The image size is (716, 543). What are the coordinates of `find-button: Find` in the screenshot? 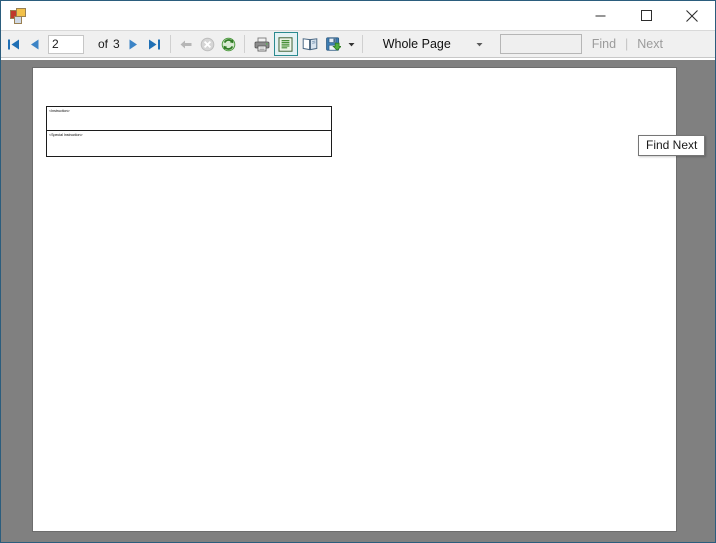 It's located at (604, 44).